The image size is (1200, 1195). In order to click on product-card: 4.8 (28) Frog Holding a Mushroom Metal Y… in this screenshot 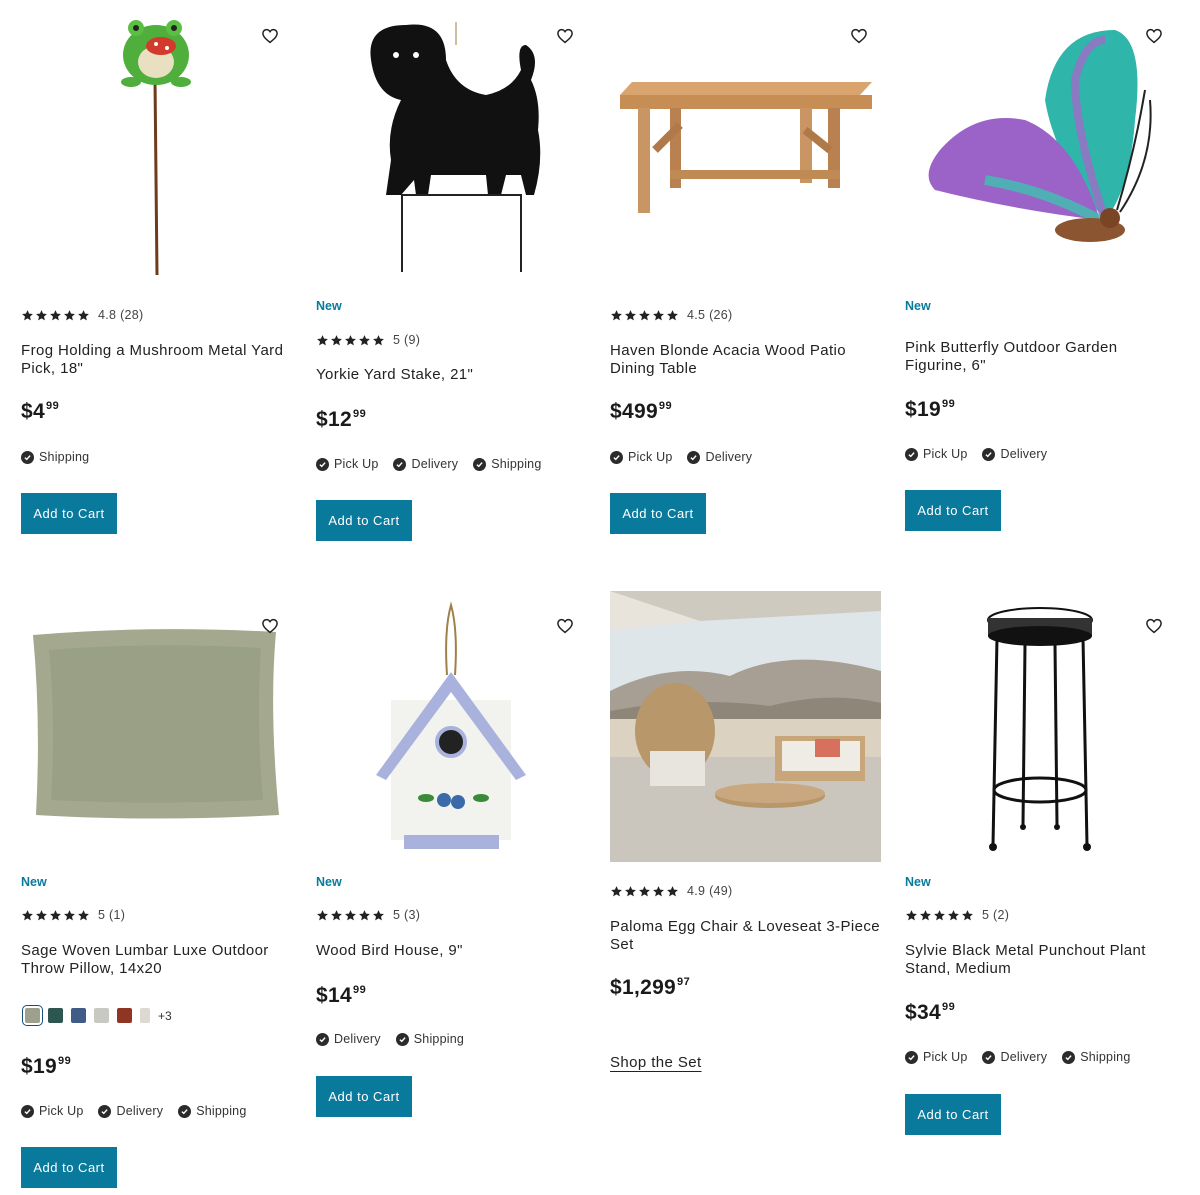, I will do `click(158, 270)`.